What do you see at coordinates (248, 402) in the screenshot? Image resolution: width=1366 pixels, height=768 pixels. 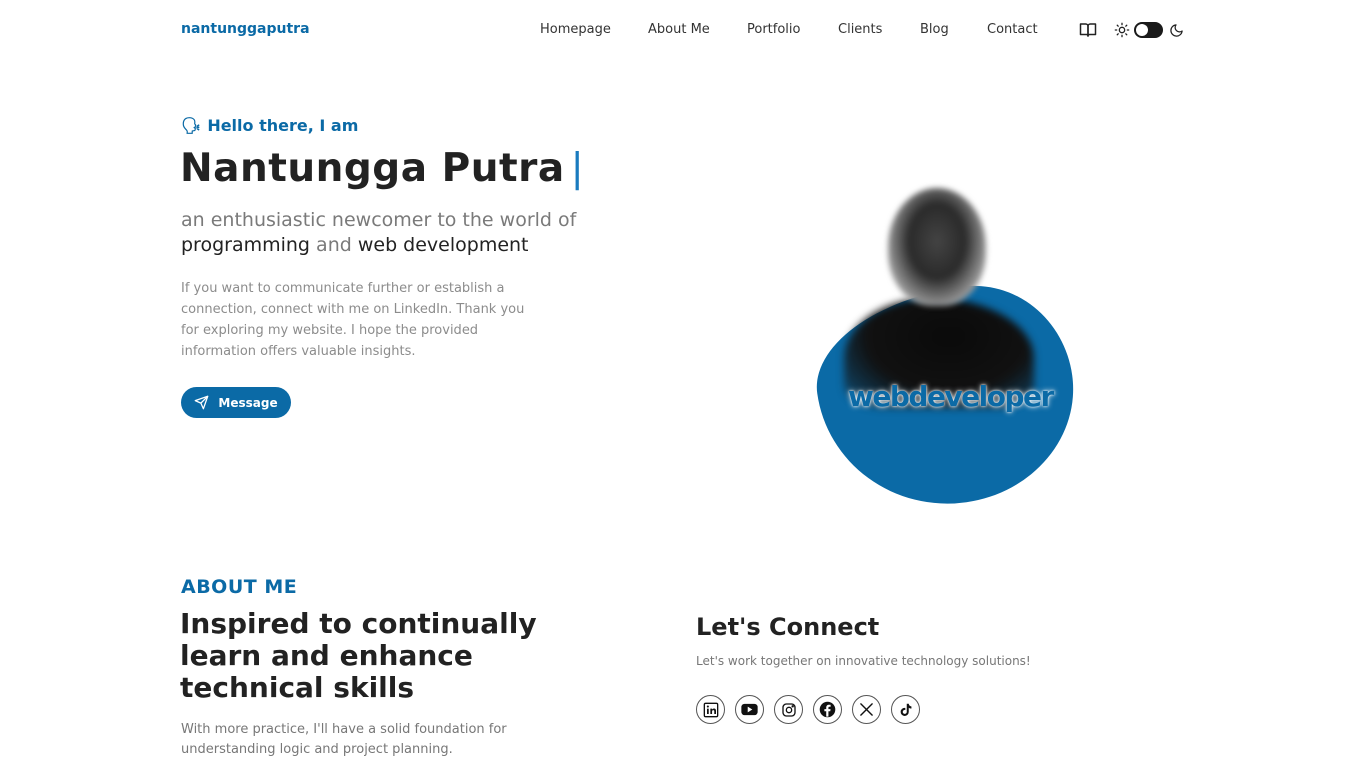 I see `message-button-label: Message` at bounding box center [248, 402].